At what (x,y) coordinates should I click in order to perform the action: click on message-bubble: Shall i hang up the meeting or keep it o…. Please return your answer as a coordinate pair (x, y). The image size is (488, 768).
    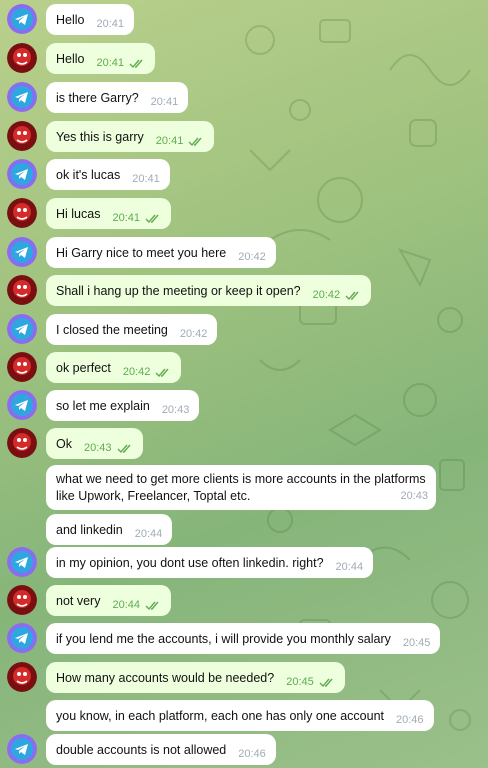
    Looking at the image, I should click on (209, 290).